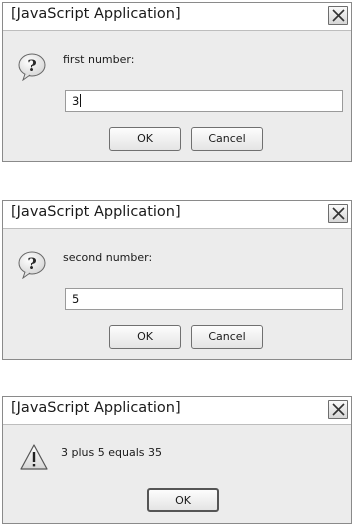  I want to click on alert-message: 3 plus 5 equals 35, so click(111, 452).